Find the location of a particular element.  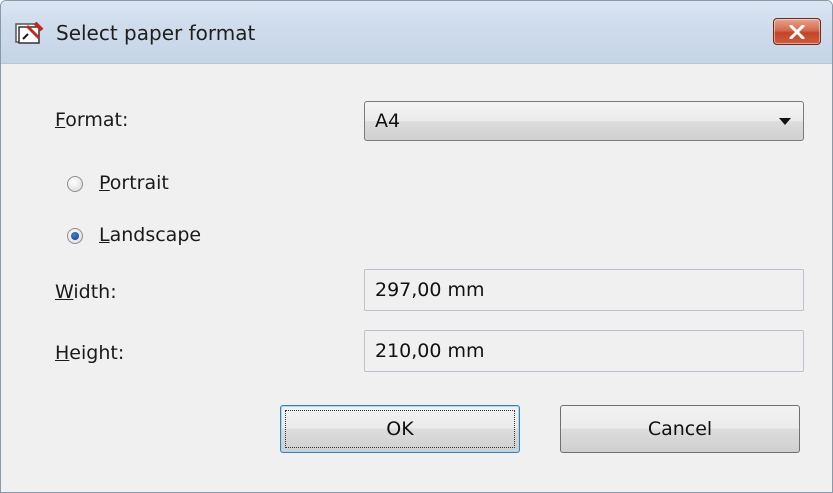

portrait-radio is located at coordinates (75, 184).